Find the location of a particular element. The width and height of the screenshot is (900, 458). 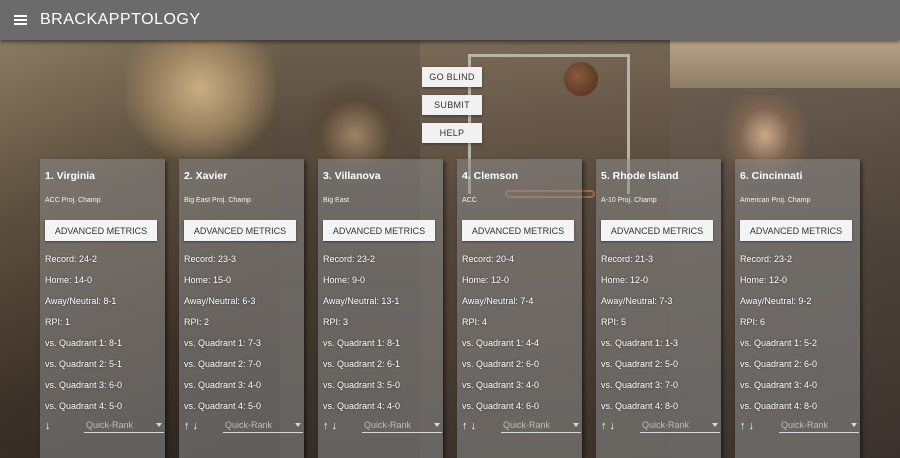

app-bar: BRACKAPPTOLOGY is located at coordinates (450, 20).